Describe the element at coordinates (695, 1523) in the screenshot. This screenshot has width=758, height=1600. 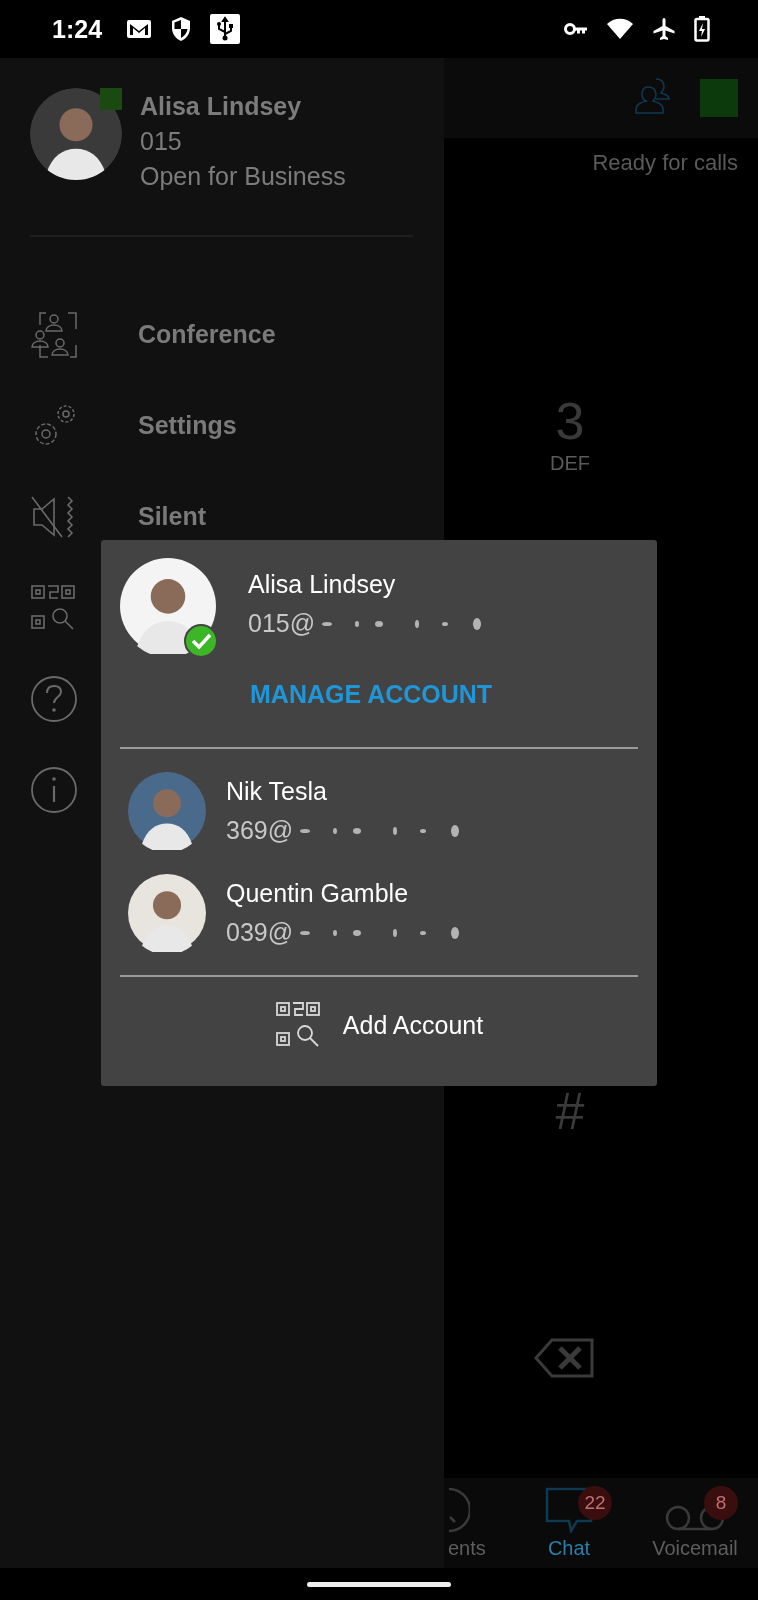
I see `nav-tab: Voicemail 8` at that location.